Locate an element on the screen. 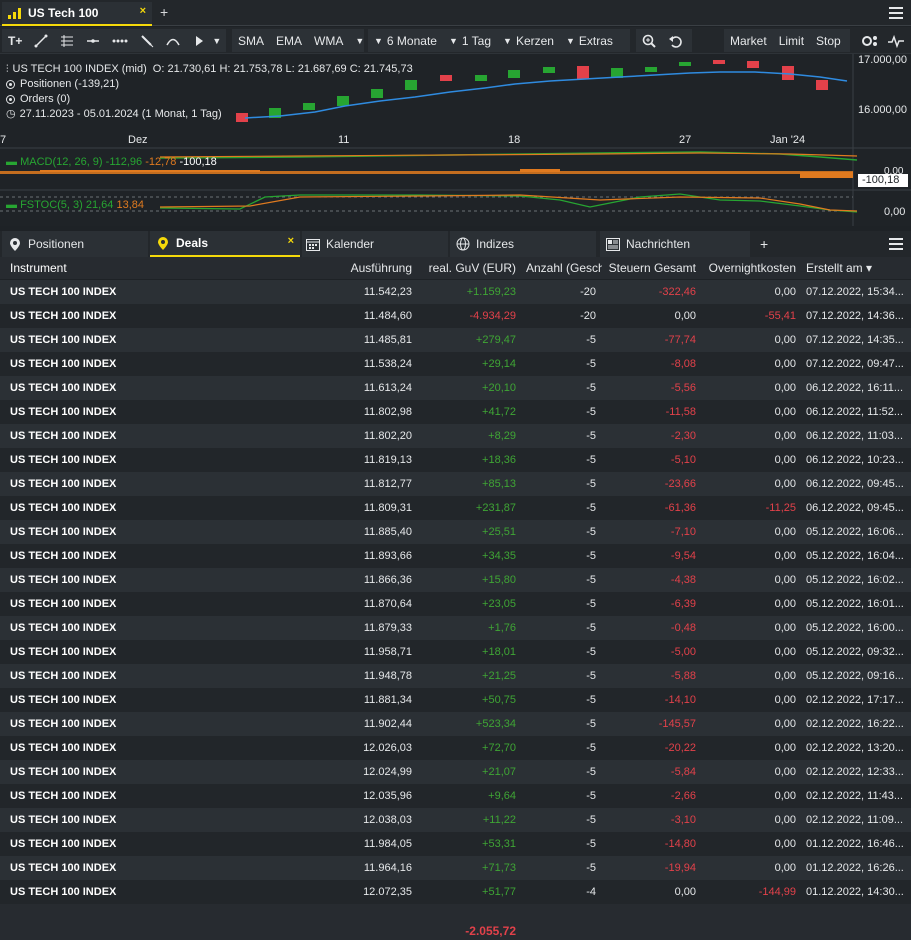 This screenshot has width=911, height=940. tab-title: US Tech 100 is located at coordinates (63, 13).